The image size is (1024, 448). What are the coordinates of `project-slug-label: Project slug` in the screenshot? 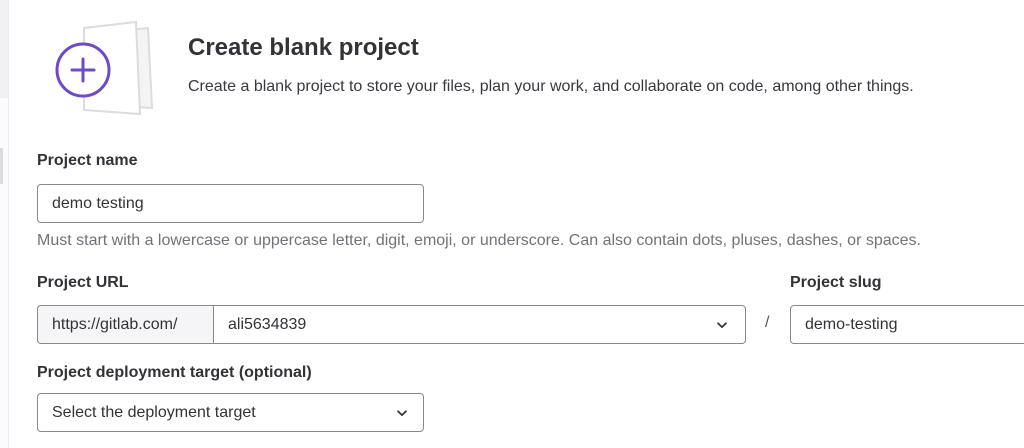 It's located at (836, 282).